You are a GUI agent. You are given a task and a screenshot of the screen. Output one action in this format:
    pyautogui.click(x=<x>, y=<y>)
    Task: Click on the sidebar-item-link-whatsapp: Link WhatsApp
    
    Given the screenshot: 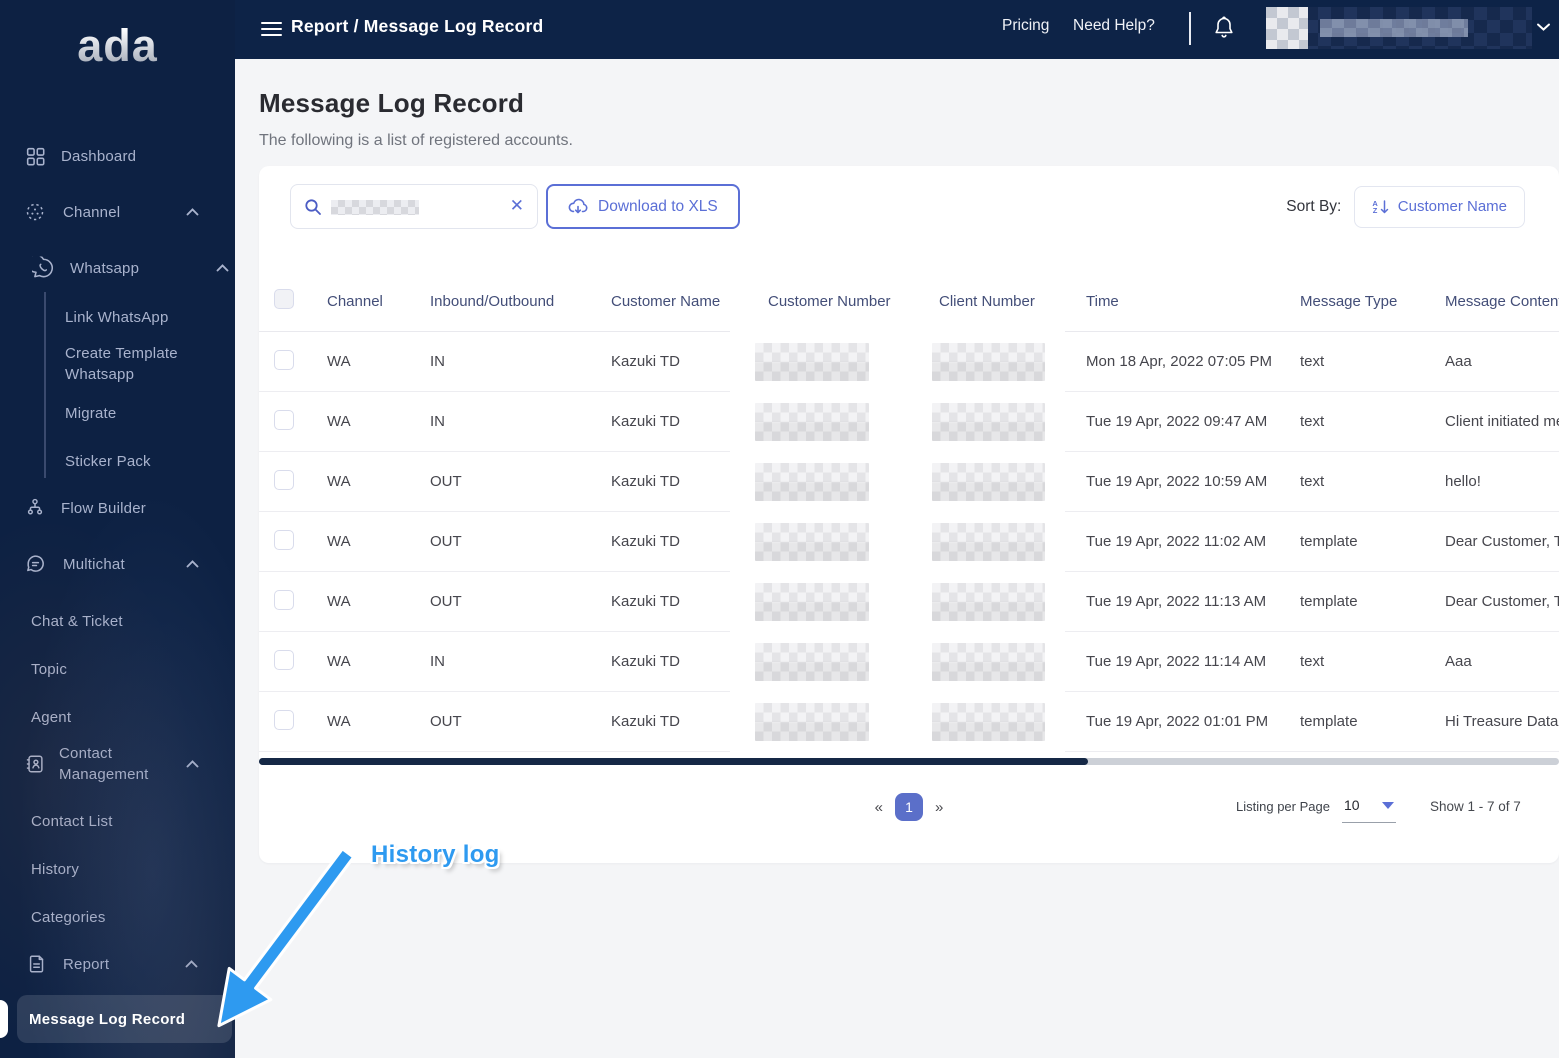 What is the action you would take?
    pyautogui.click(x=117, y=317)
    